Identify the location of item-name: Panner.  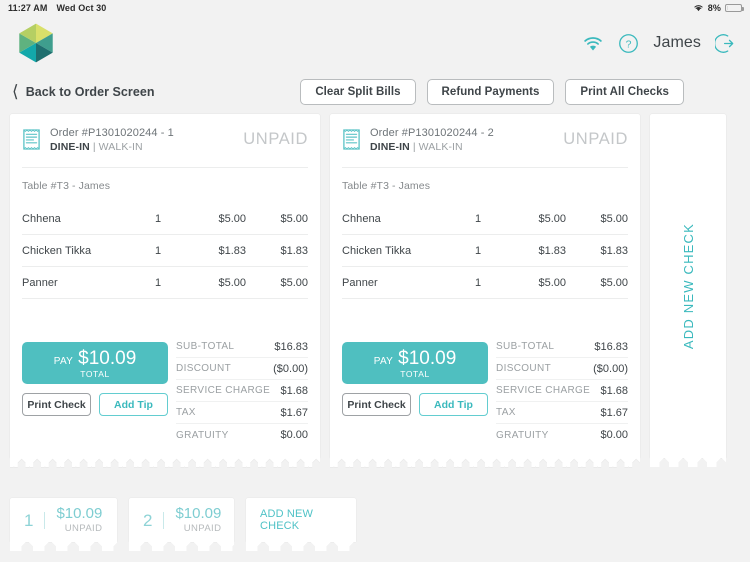
(40, 282).